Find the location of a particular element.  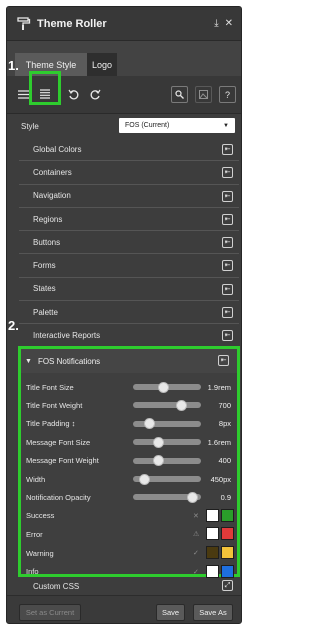

search-icon is located at coordinates (179, 94).